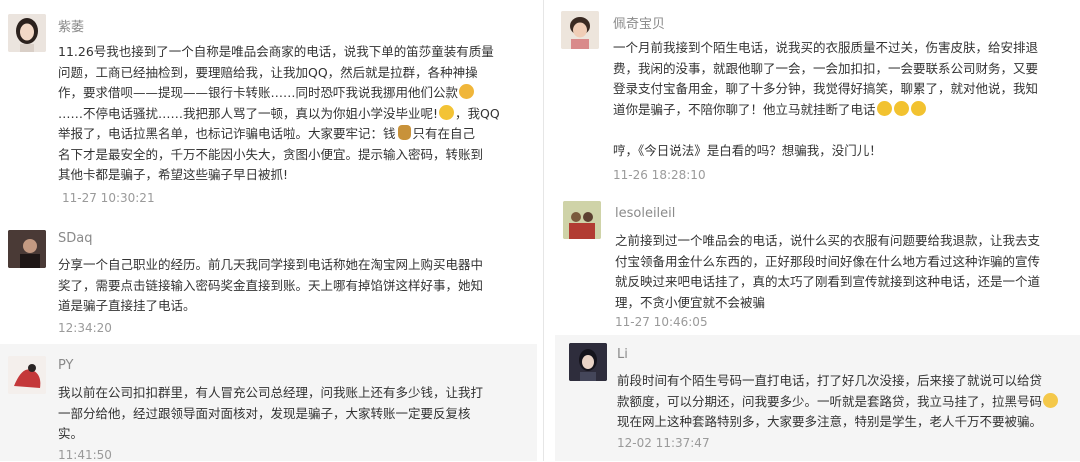 The width and height of the screenshot is (1080, 462). What do you see at coordinates (825, 130) in the screenshot?
I see `comment-line` at bounding box center [825, 130].